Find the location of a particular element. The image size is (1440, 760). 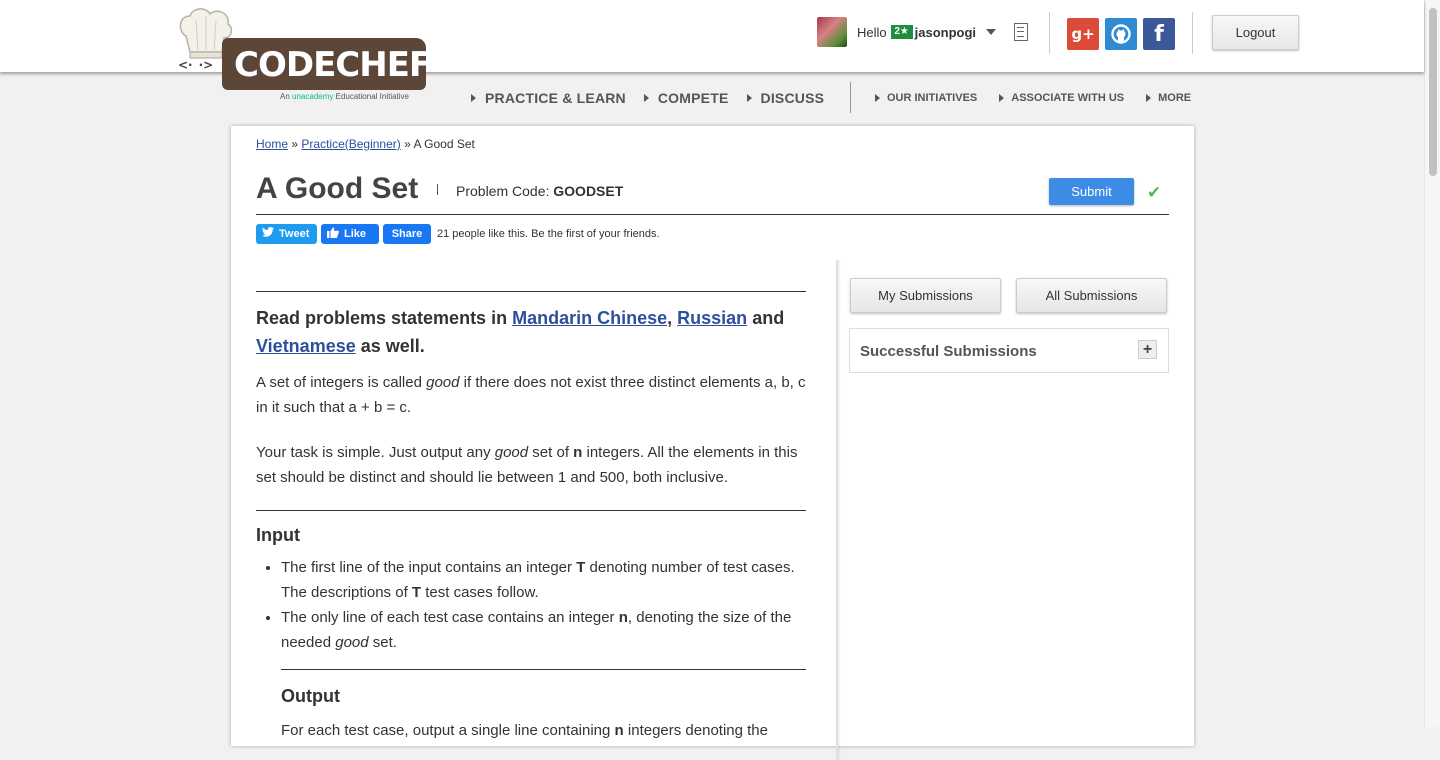

logo-tagline: An unacademy Educational Initiative is located at coordinates (344, 96).